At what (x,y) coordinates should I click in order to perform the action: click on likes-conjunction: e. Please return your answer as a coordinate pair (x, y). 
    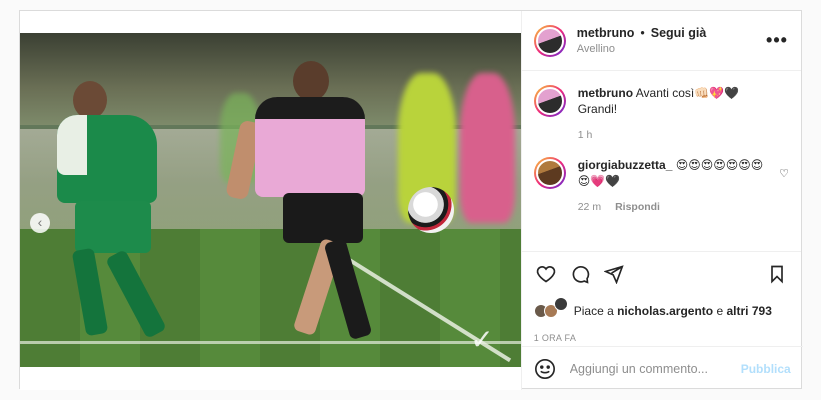
    Looking at the image, I should click on (720, 311).